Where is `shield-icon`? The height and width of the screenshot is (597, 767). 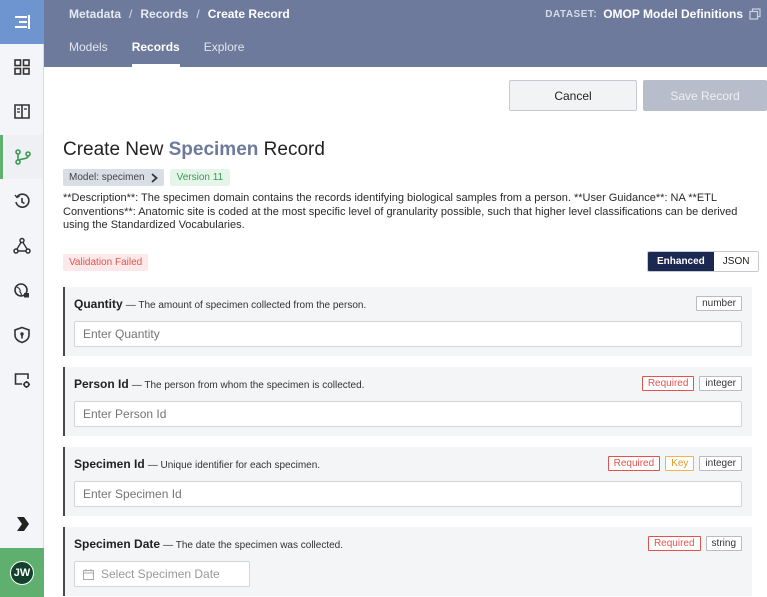
shield-icon is located at coordinates (21, 335).